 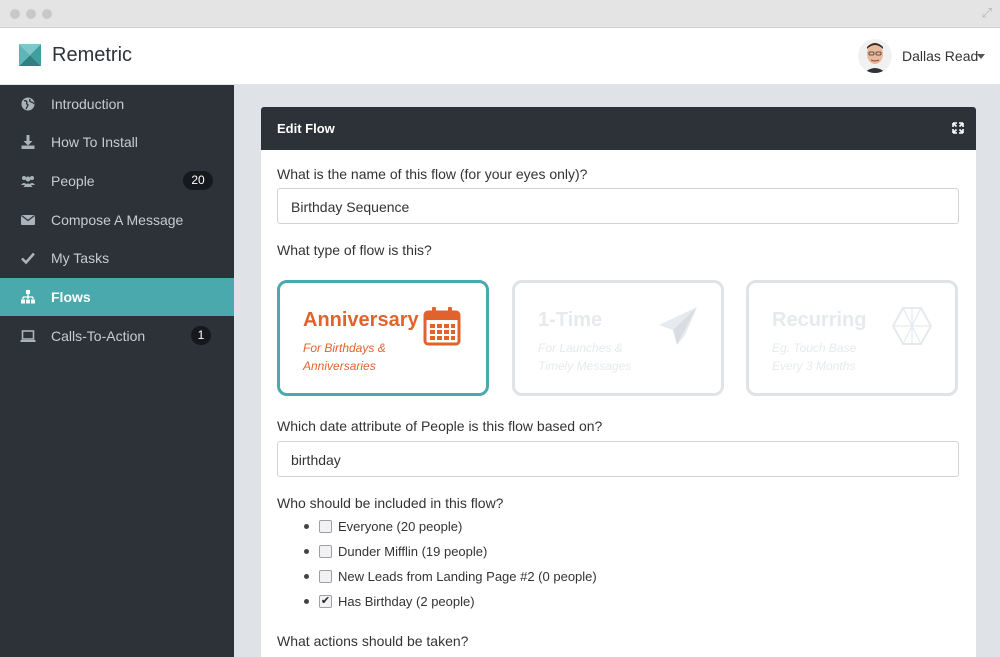 What do you see at coordinates (819, 320) in the screenshot?
I see `card-title: Recurring` at bounding box center [819, 320].